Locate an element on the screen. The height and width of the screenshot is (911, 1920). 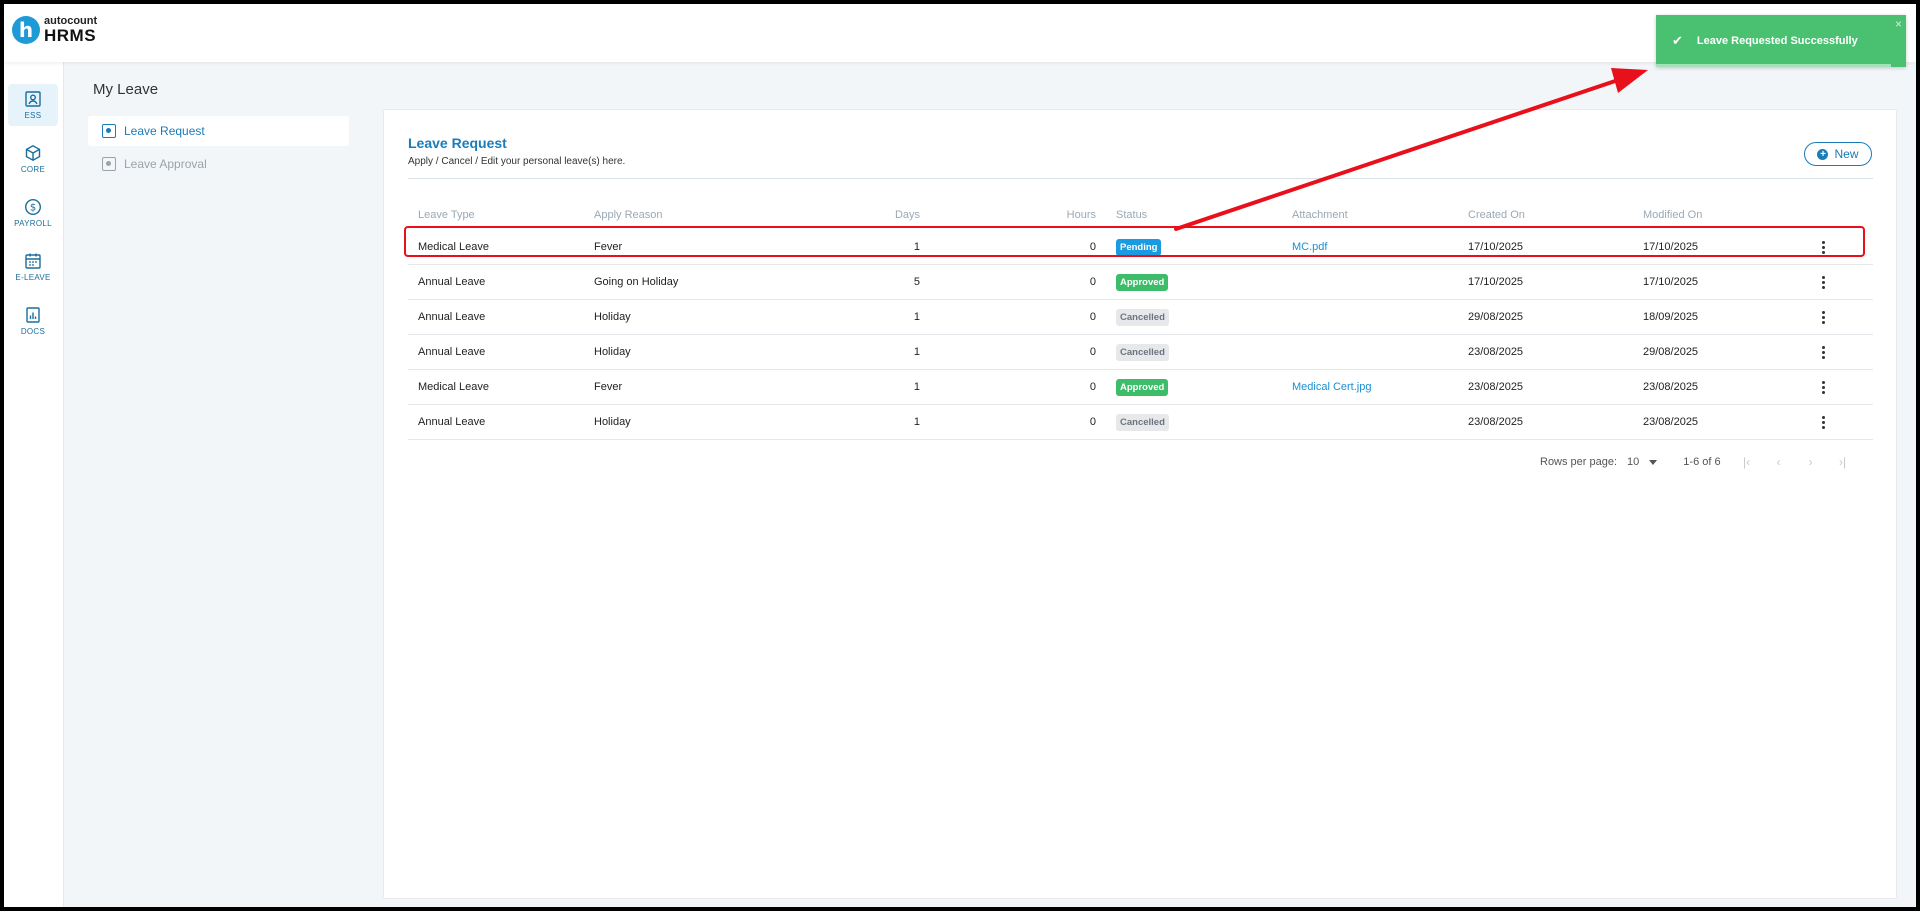
header-status: Status is located at coordinates (1131, 215).